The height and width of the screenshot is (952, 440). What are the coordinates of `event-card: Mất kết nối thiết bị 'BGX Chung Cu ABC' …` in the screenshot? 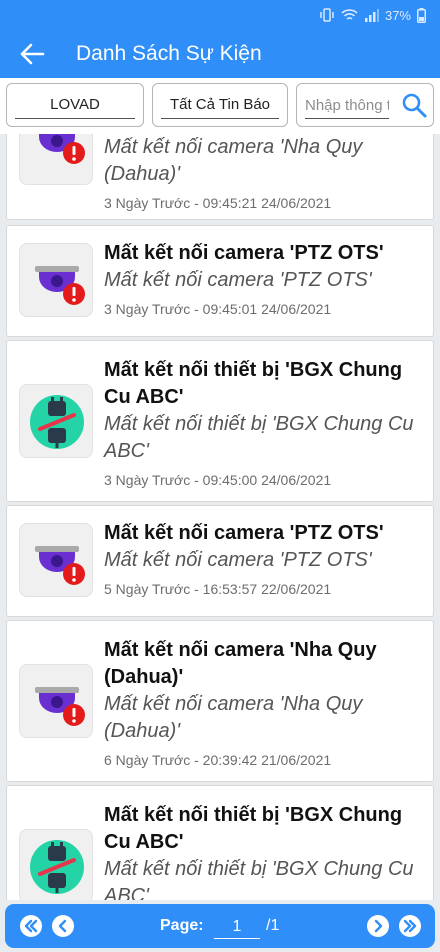 It's located at (220, 842).